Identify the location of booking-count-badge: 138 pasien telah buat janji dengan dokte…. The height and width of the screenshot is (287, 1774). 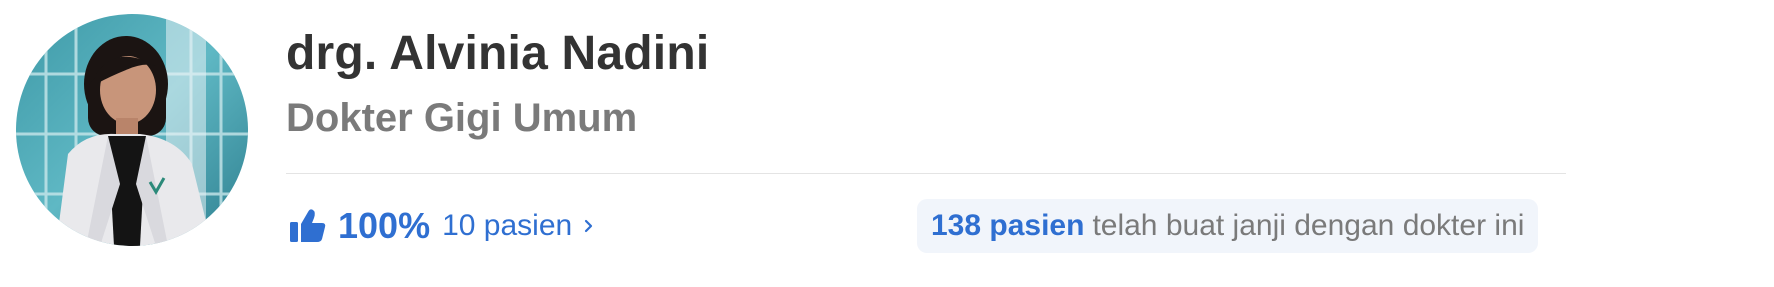
(1228, 226).